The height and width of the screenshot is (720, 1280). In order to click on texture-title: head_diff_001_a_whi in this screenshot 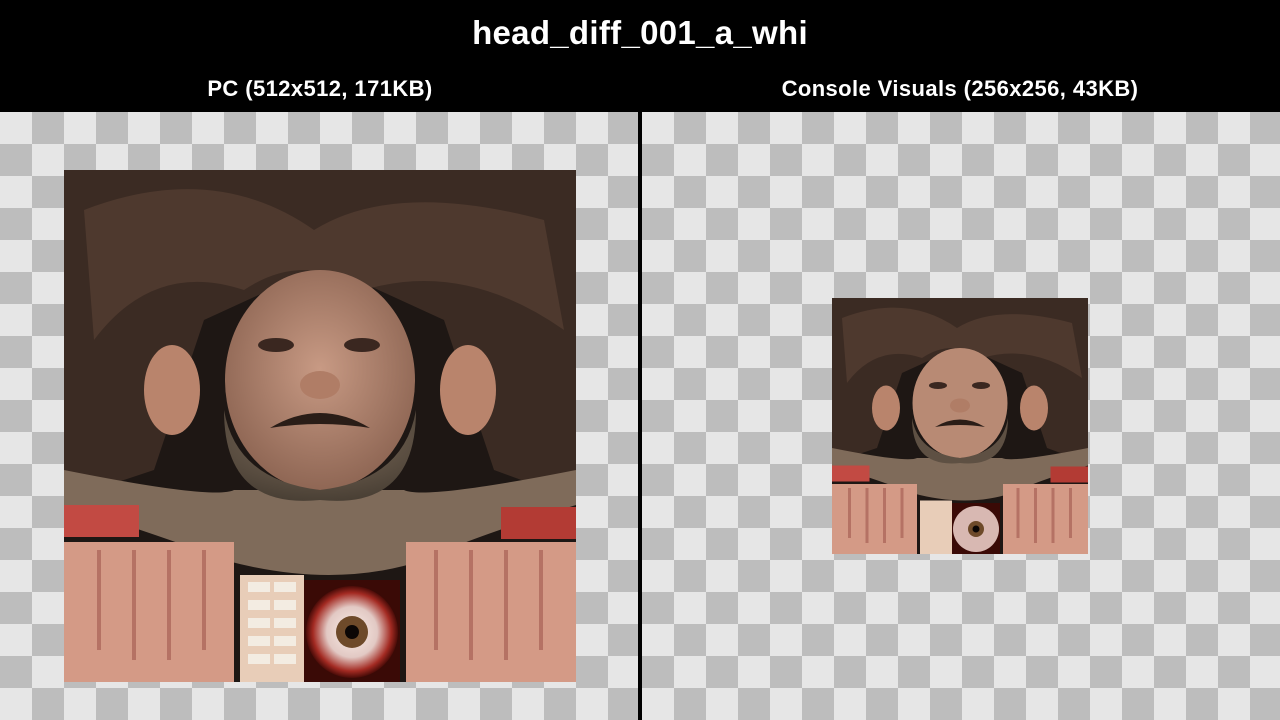, I will do `click(640, 32)`.